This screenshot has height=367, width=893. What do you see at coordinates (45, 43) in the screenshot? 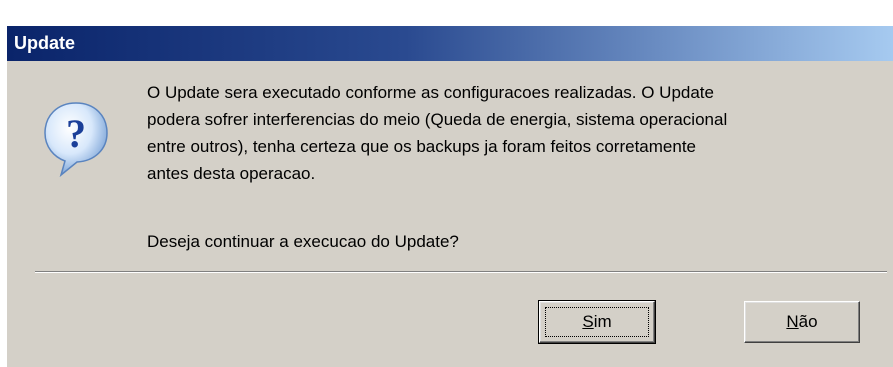
I see `window-title: Update` at bounding box center [45, 43].